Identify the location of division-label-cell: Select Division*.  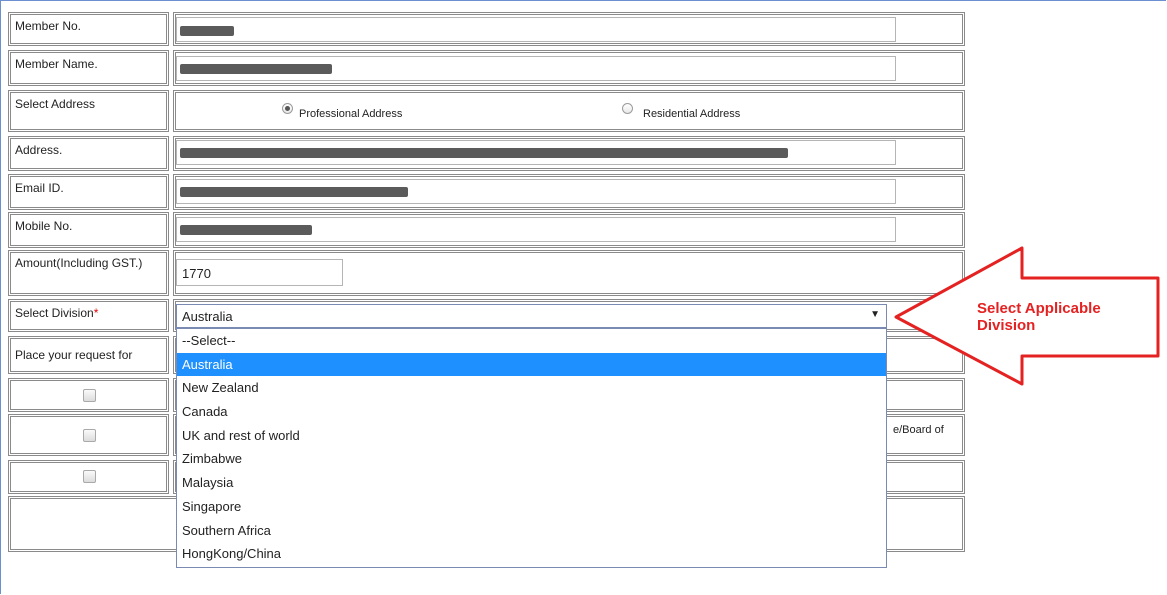
(88, 315).